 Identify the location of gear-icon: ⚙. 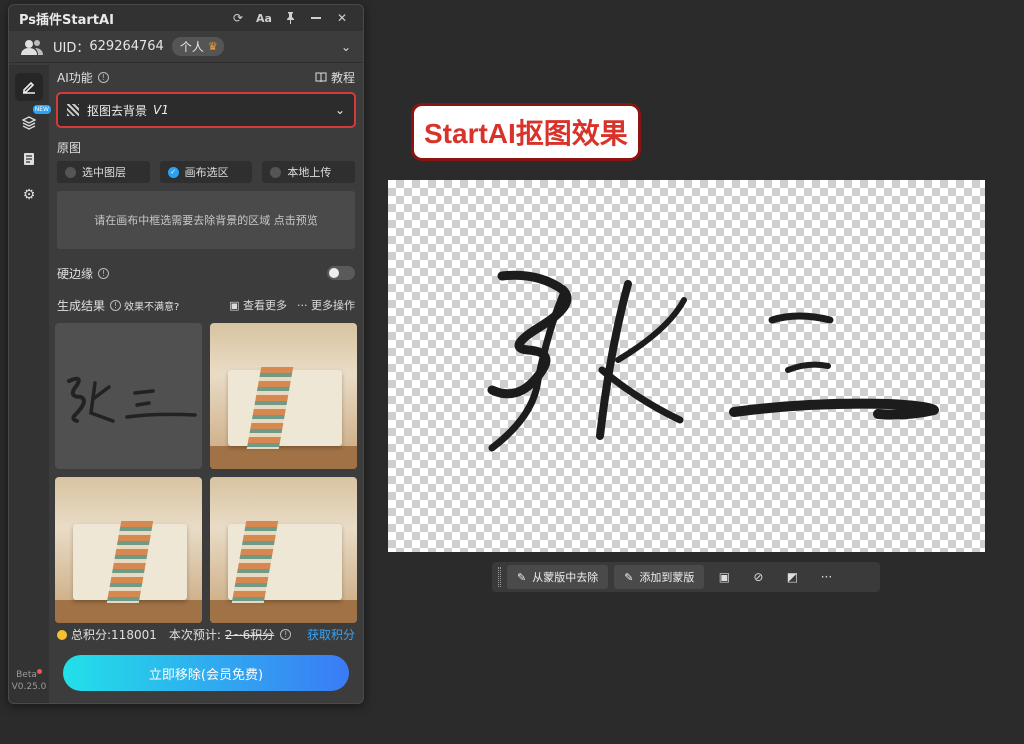
(29, 195).